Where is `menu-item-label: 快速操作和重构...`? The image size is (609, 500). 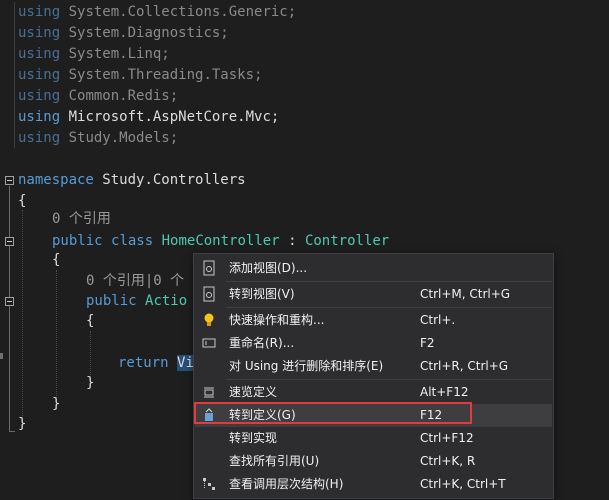
menu-item-label: 快速操作和重构... is located at coordinates (277, 320).